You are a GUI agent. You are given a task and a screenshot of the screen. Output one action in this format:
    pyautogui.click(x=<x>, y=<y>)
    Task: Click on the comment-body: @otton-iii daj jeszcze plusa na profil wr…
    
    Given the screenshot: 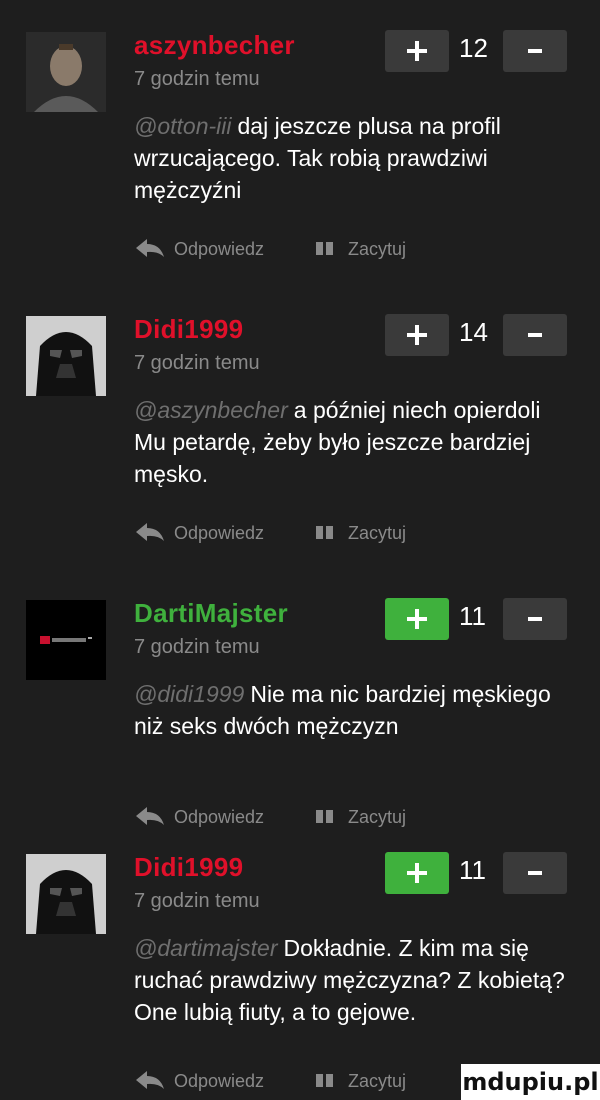 What is the action you would take?
    pyautogui.click(x=354, y=158)
    